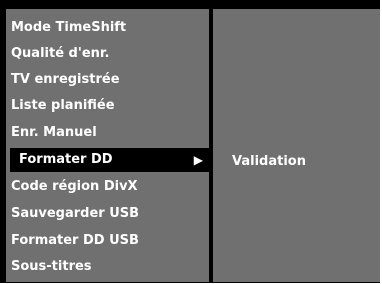 The width and height of the screenshot is (382, 284). I want to click on menu-item-label: Sauvegarder USB, so click(75, 213).